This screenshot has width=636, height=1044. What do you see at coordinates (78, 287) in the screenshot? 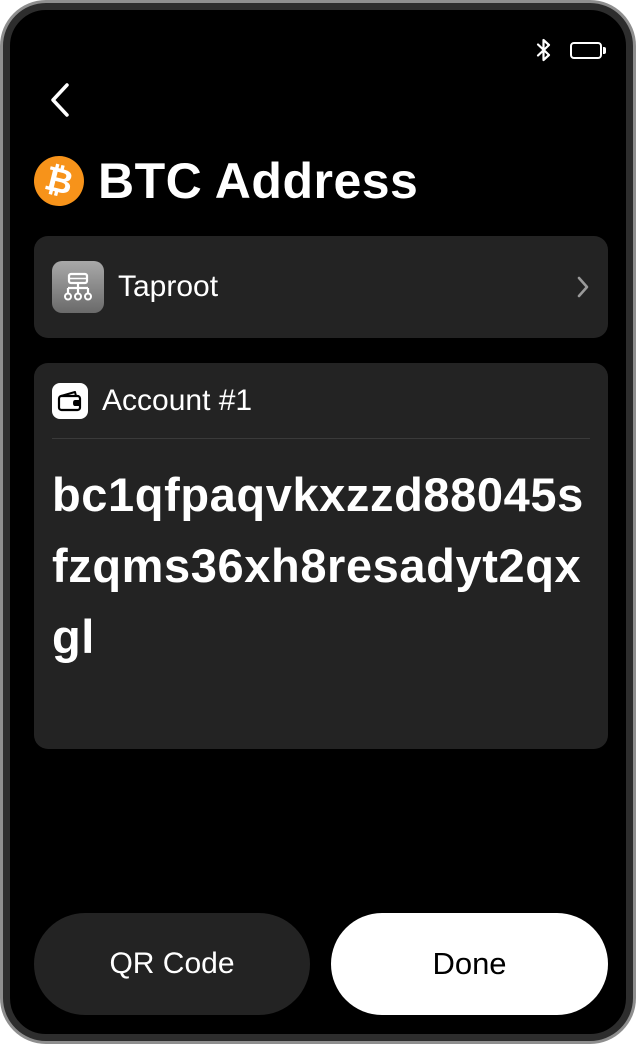
I see `hierarchy-icon` at bounding box center [78, 287].